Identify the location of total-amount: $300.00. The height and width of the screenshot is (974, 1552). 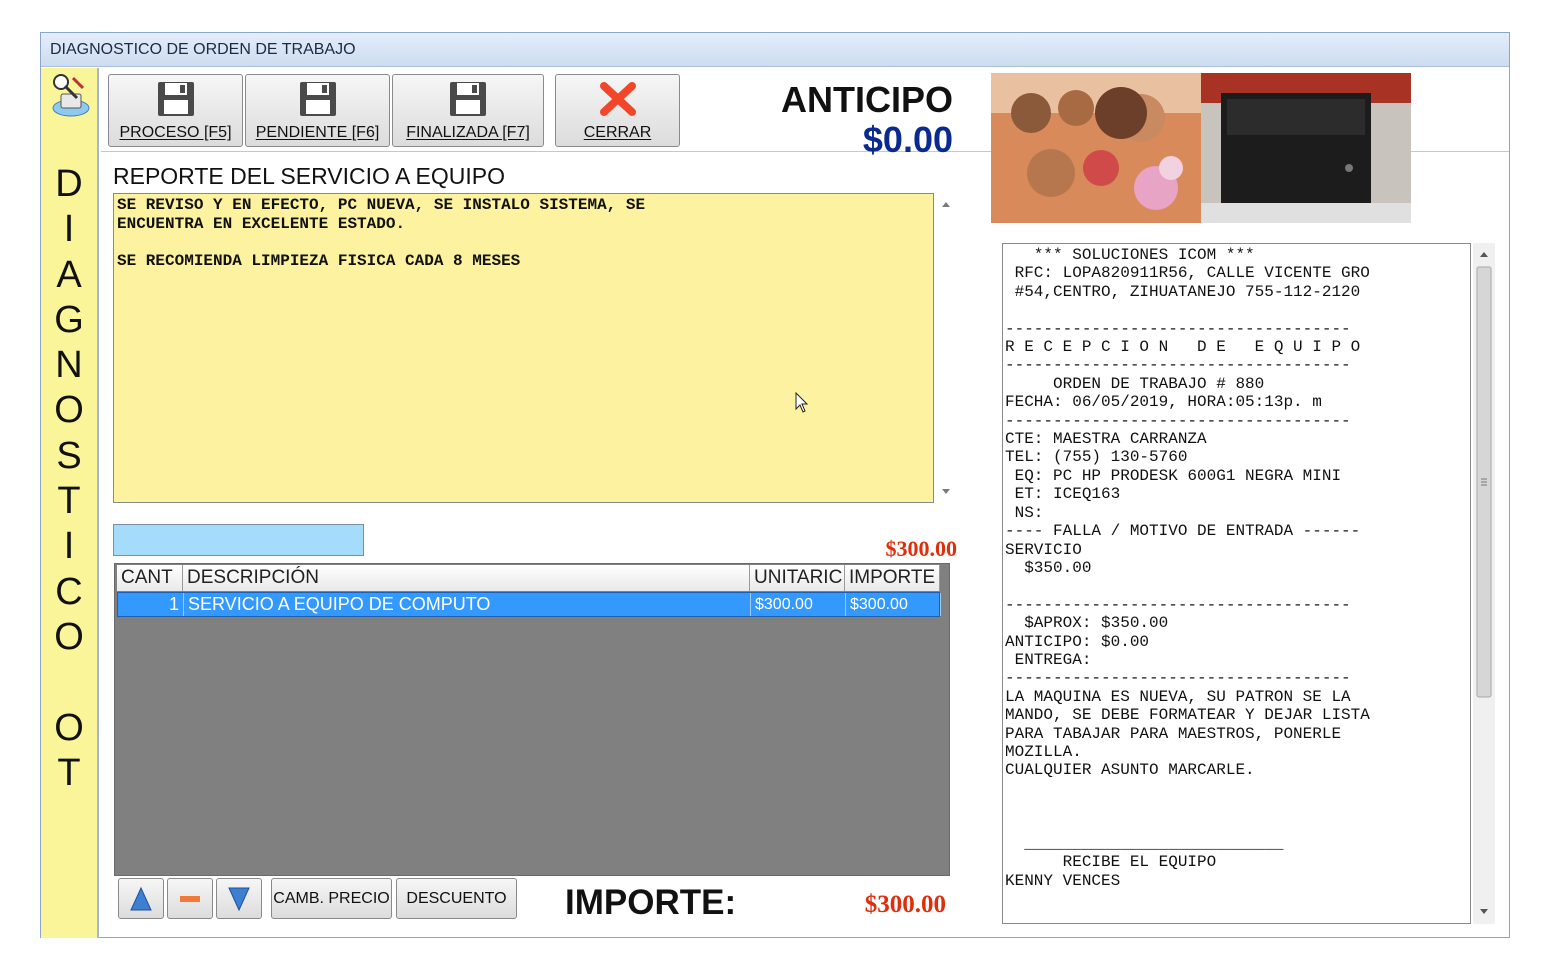
(921, 548).